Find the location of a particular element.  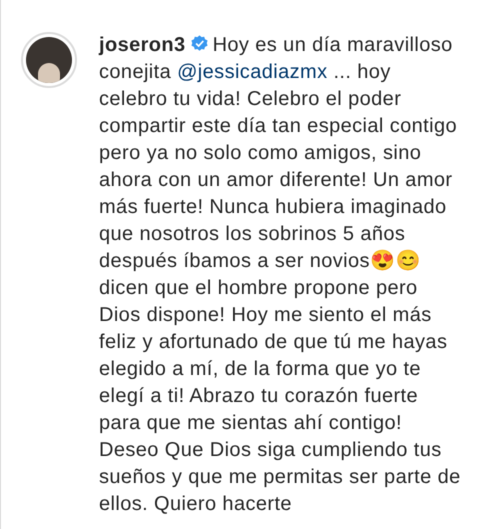

username-link: joseron3 is located at coordinates (142, 45).